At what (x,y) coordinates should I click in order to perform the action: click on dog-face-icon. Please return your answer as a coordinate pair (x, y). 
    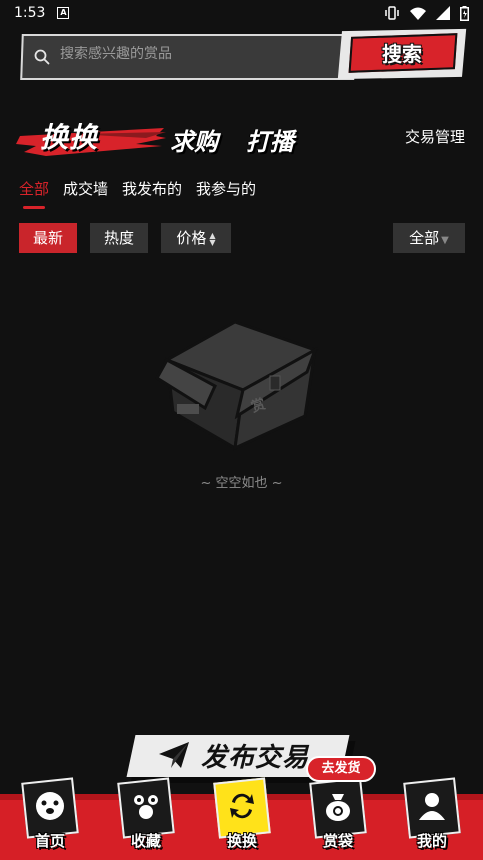
    Looking at the image, I should click on (50, 806).